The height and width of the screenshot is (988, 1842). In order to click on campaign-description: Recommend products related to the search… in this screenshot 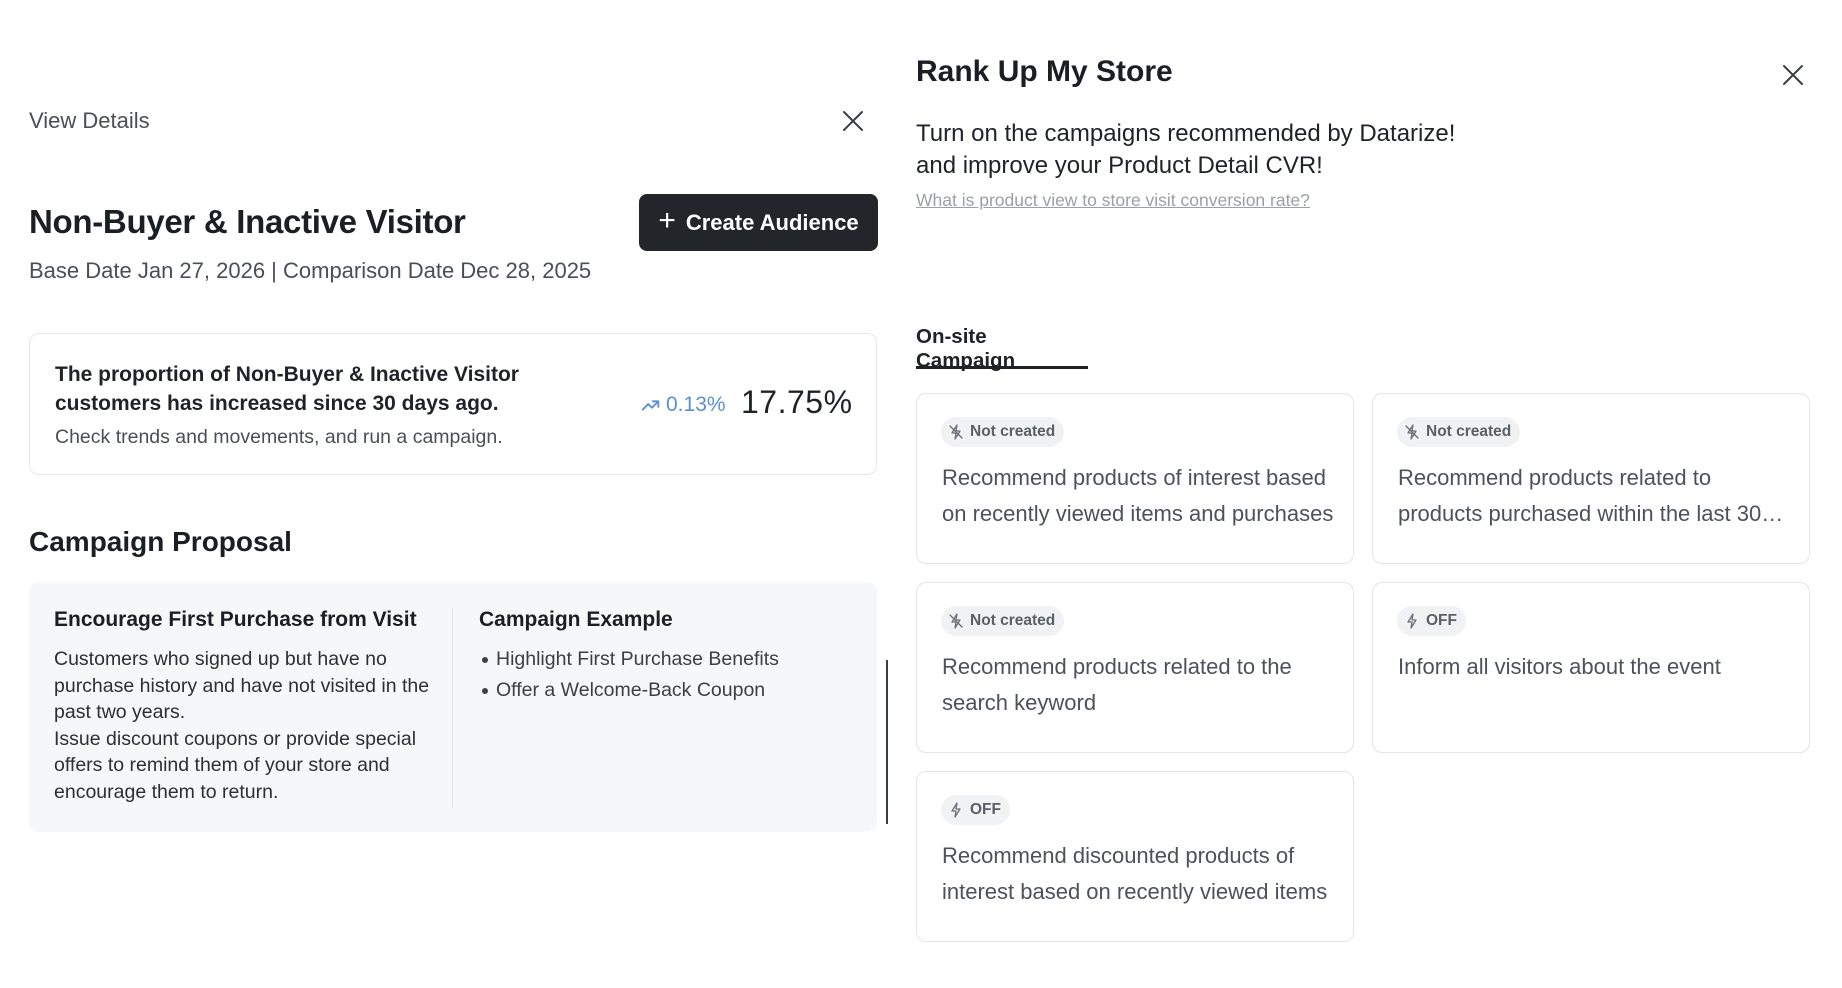, I will do `click(1117, 684)`.